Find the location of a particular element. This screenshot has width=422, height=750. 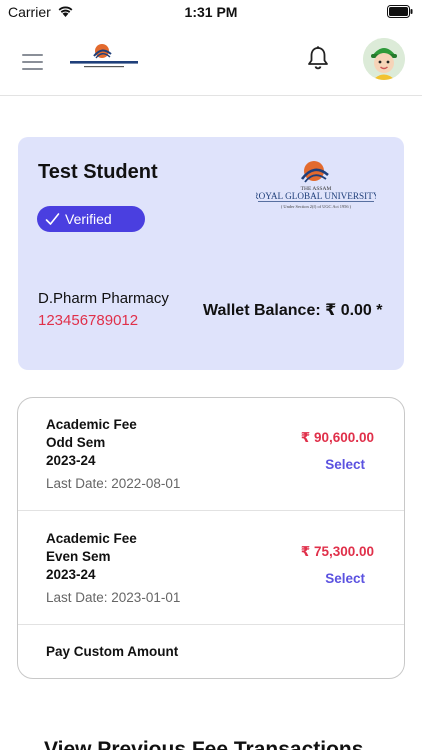

status-bar: Carrier 1:31 PM is located at coordinates (211, 13).